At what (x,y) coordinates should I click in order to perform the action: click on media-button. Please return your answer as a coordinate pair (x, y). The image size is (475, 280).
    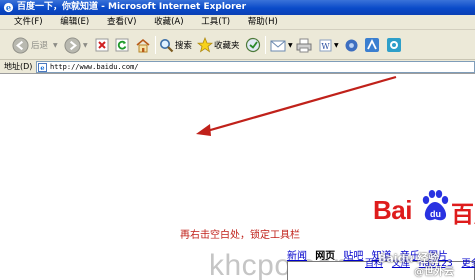
    Looking at the image, I should click on (253, 45).